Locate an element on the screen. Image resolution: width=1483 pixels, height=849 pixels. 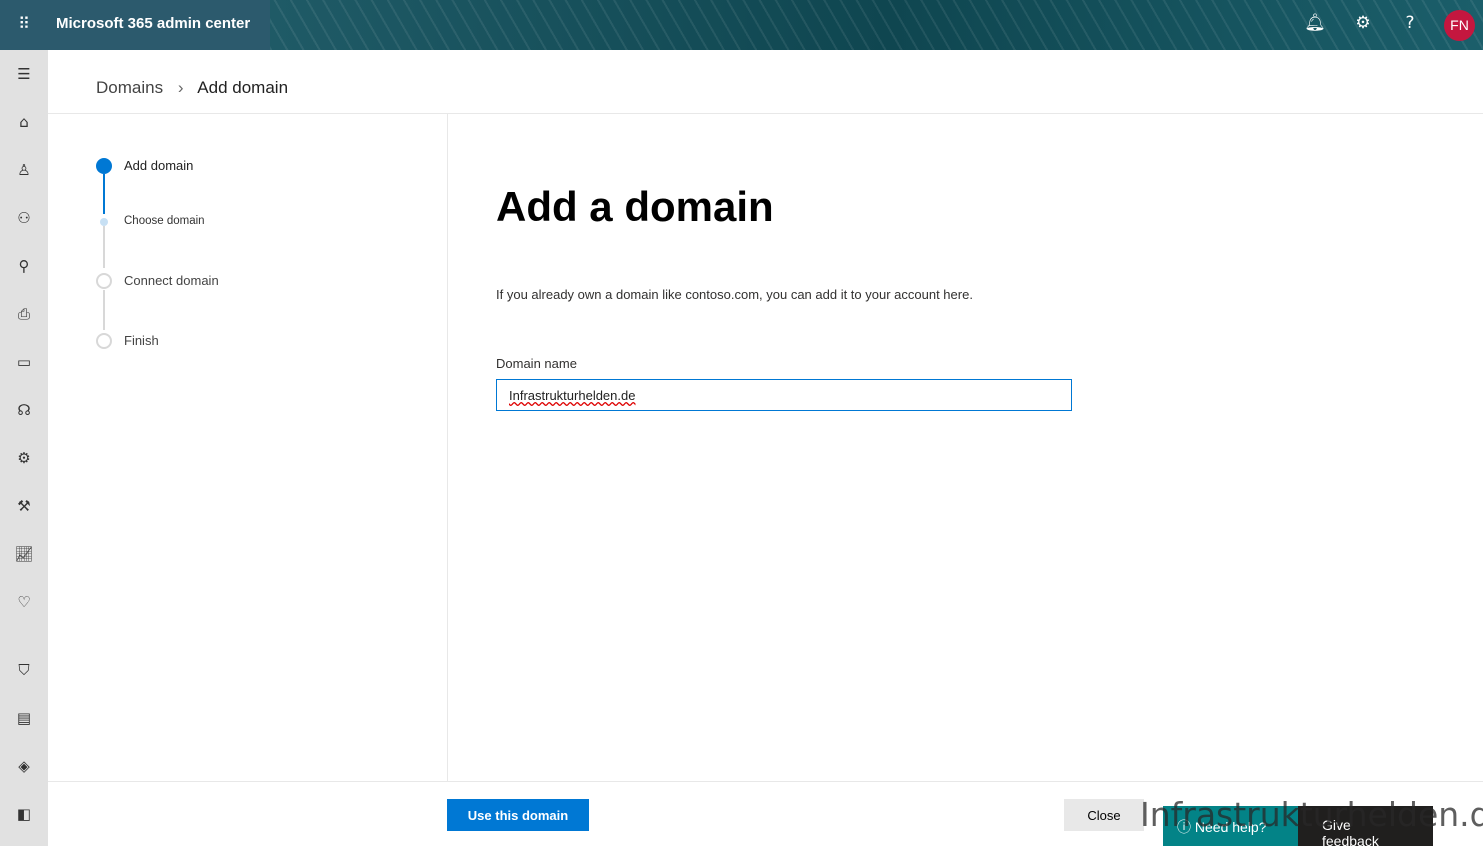
compliance-icon: ▤ is located at coordinates (24, 718).